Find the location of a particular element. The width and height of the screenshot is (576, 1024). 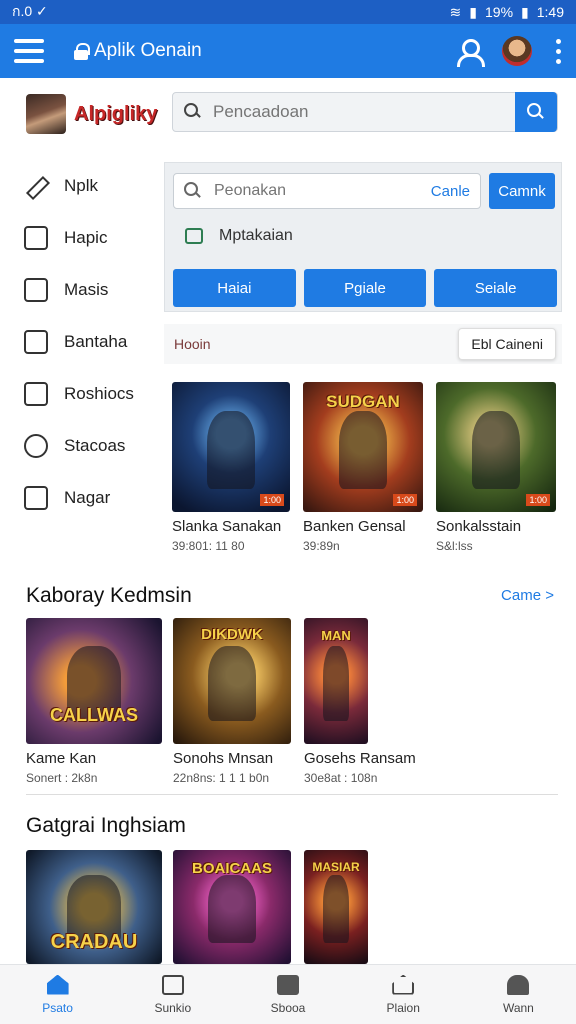

home-icon is located at coordinates (57, 984).